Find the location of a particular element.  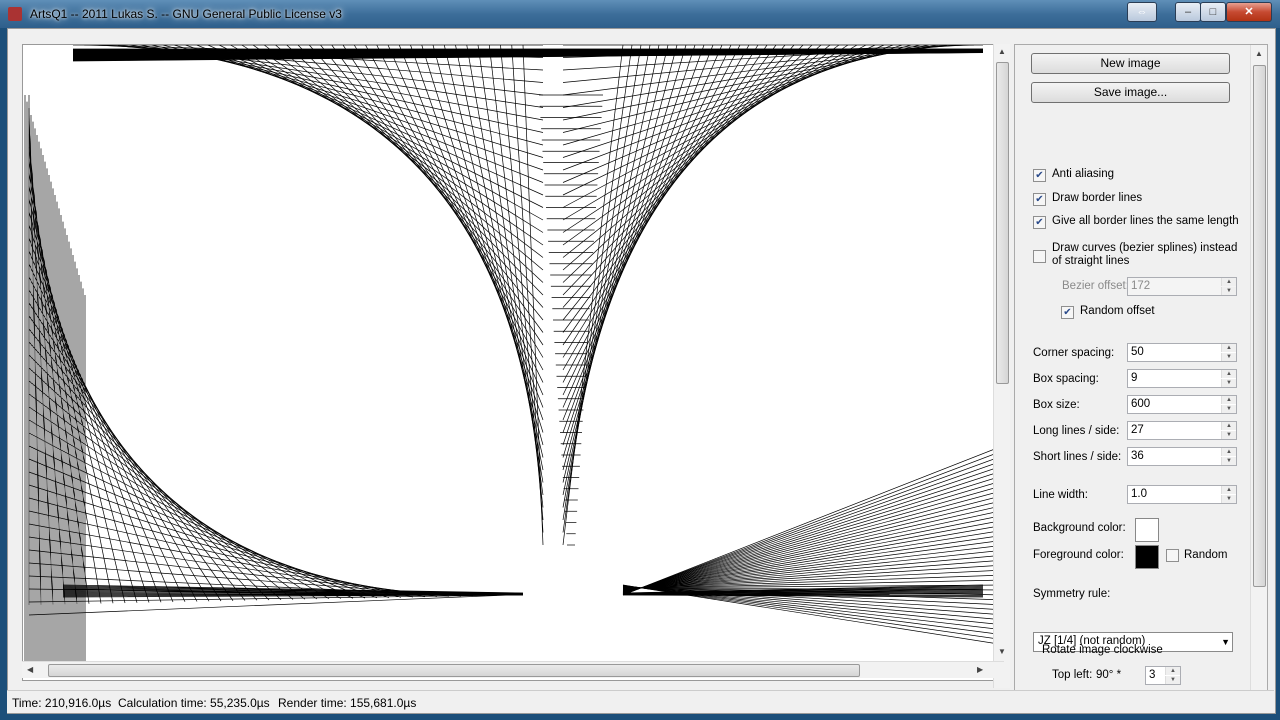

maximize-button: □ is located at coordinates (1213, 12).